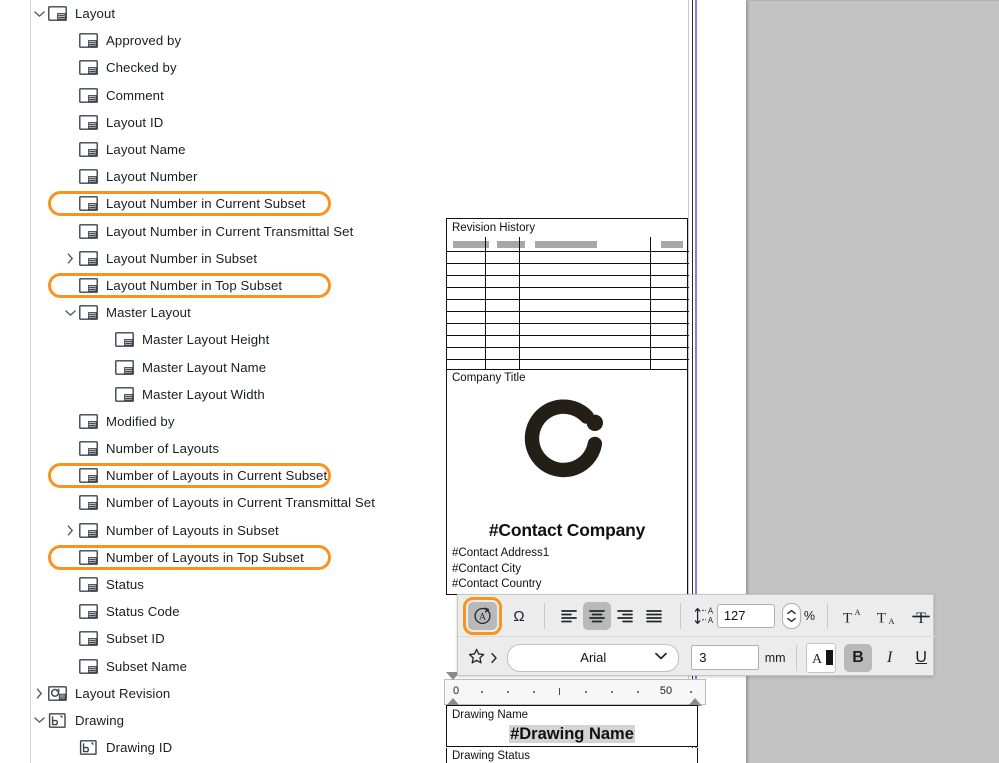 This screenshot has height=763, width=999. What do you see at coordinates (233, 149) in the screenshot?
I see `tree-item-layout-name: Layout Name` at bounding box center [233, 149].